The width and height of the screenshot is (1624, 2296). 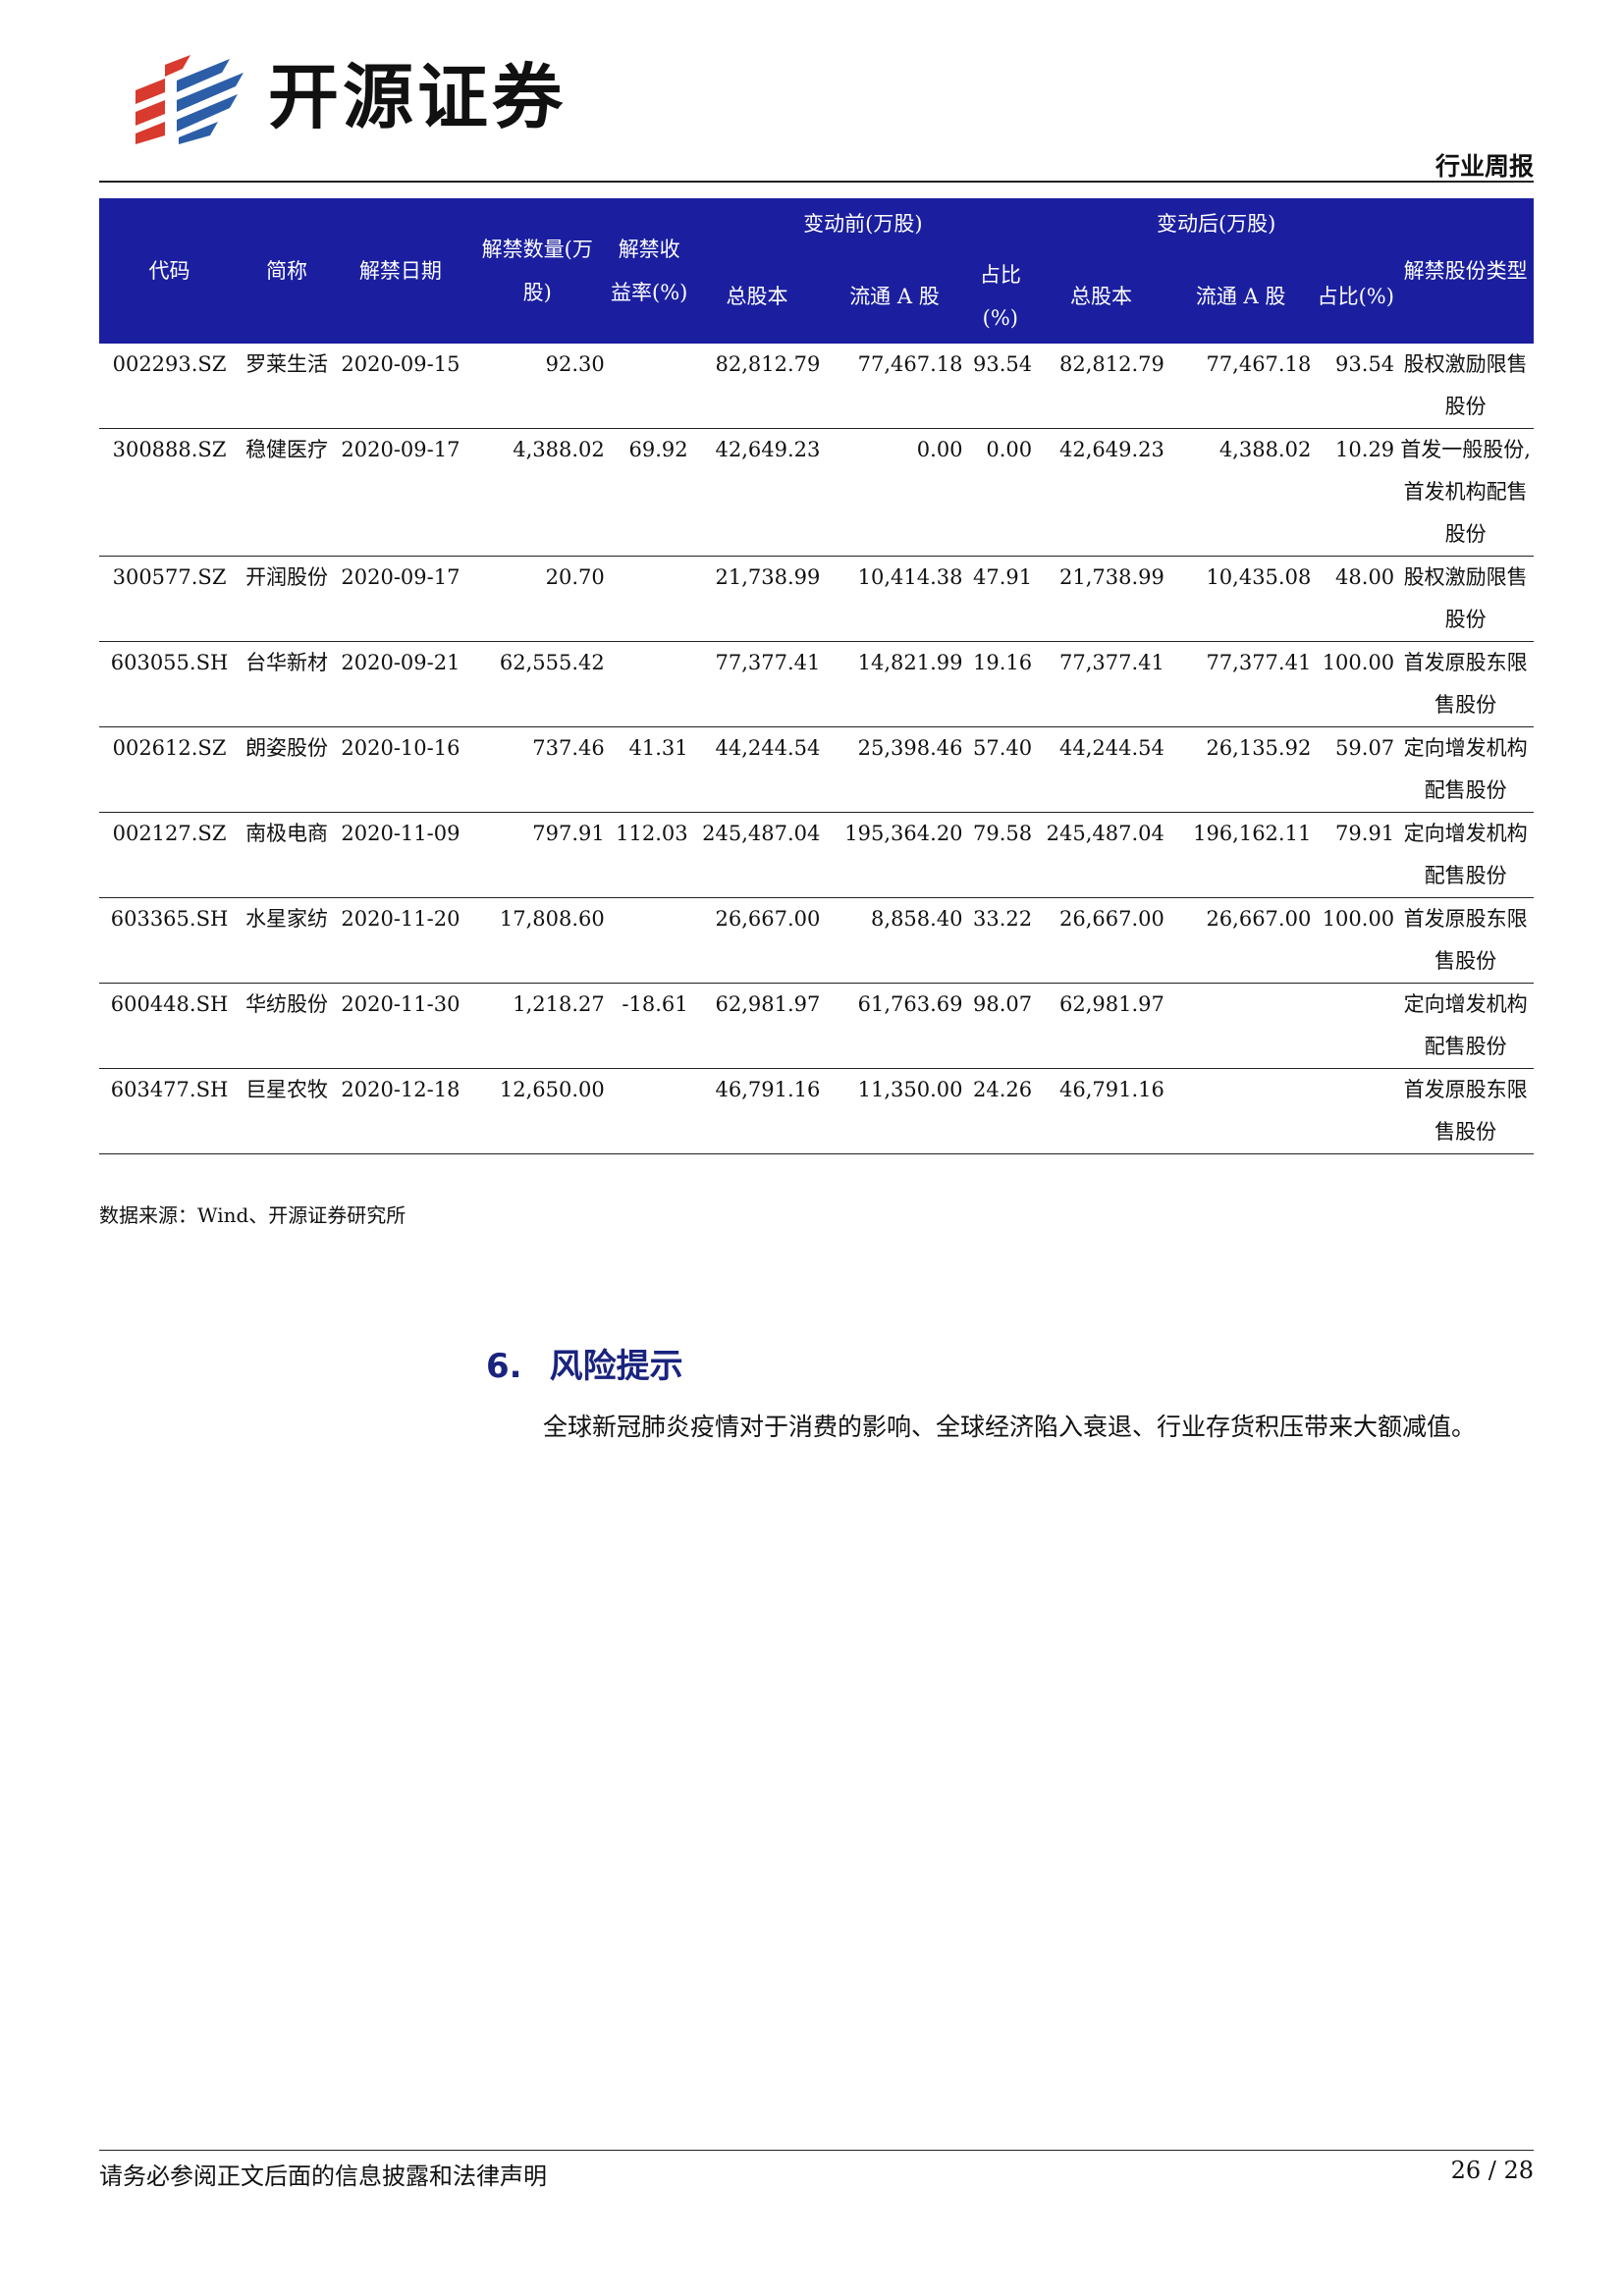 What do you see at coordinates (287, 1026) in the screenshot?
I see `cell-name: 华纺股份` at bounding box center [287, 1026].